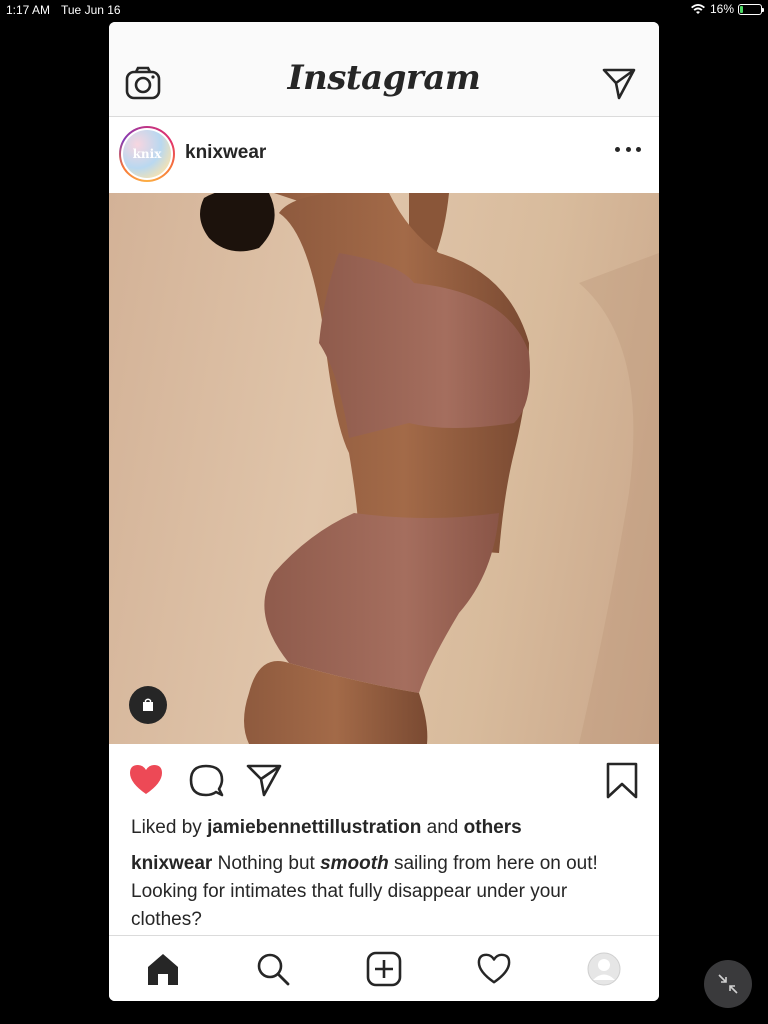 Image resolution: width=768 pixels, height=1024 pixels. I want to click on share-icon, so click(264, 780).